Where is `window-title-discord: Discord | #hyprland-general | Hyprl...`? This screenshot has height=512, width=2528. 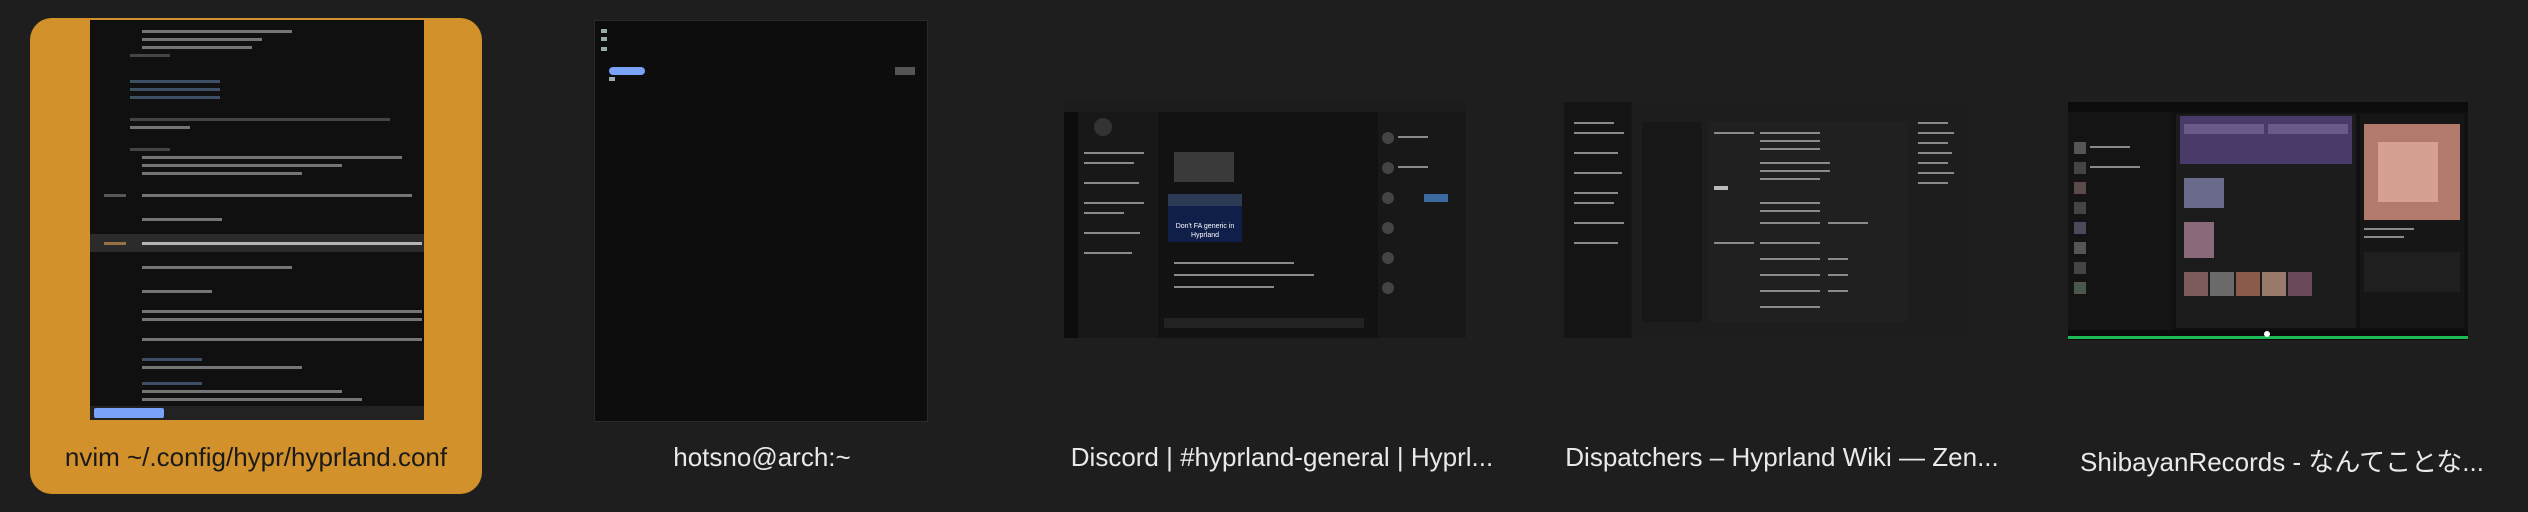
window-title-discord: Discord | #hyprland-general | Hyprl... is located at coordinates (1282, 457).